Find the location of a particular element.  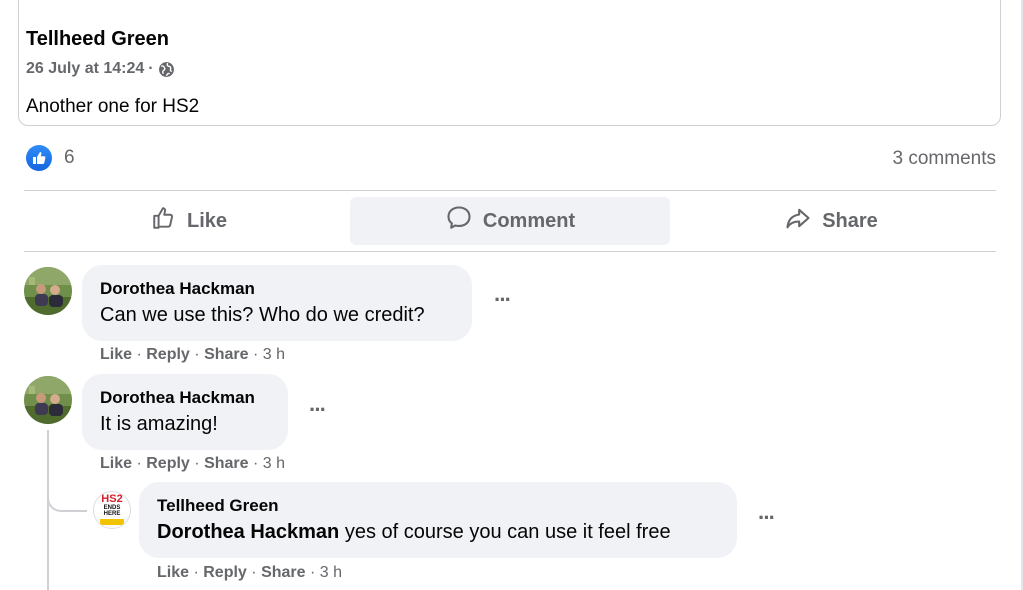

like-reaction-icon is located at coordinates (39, 158).